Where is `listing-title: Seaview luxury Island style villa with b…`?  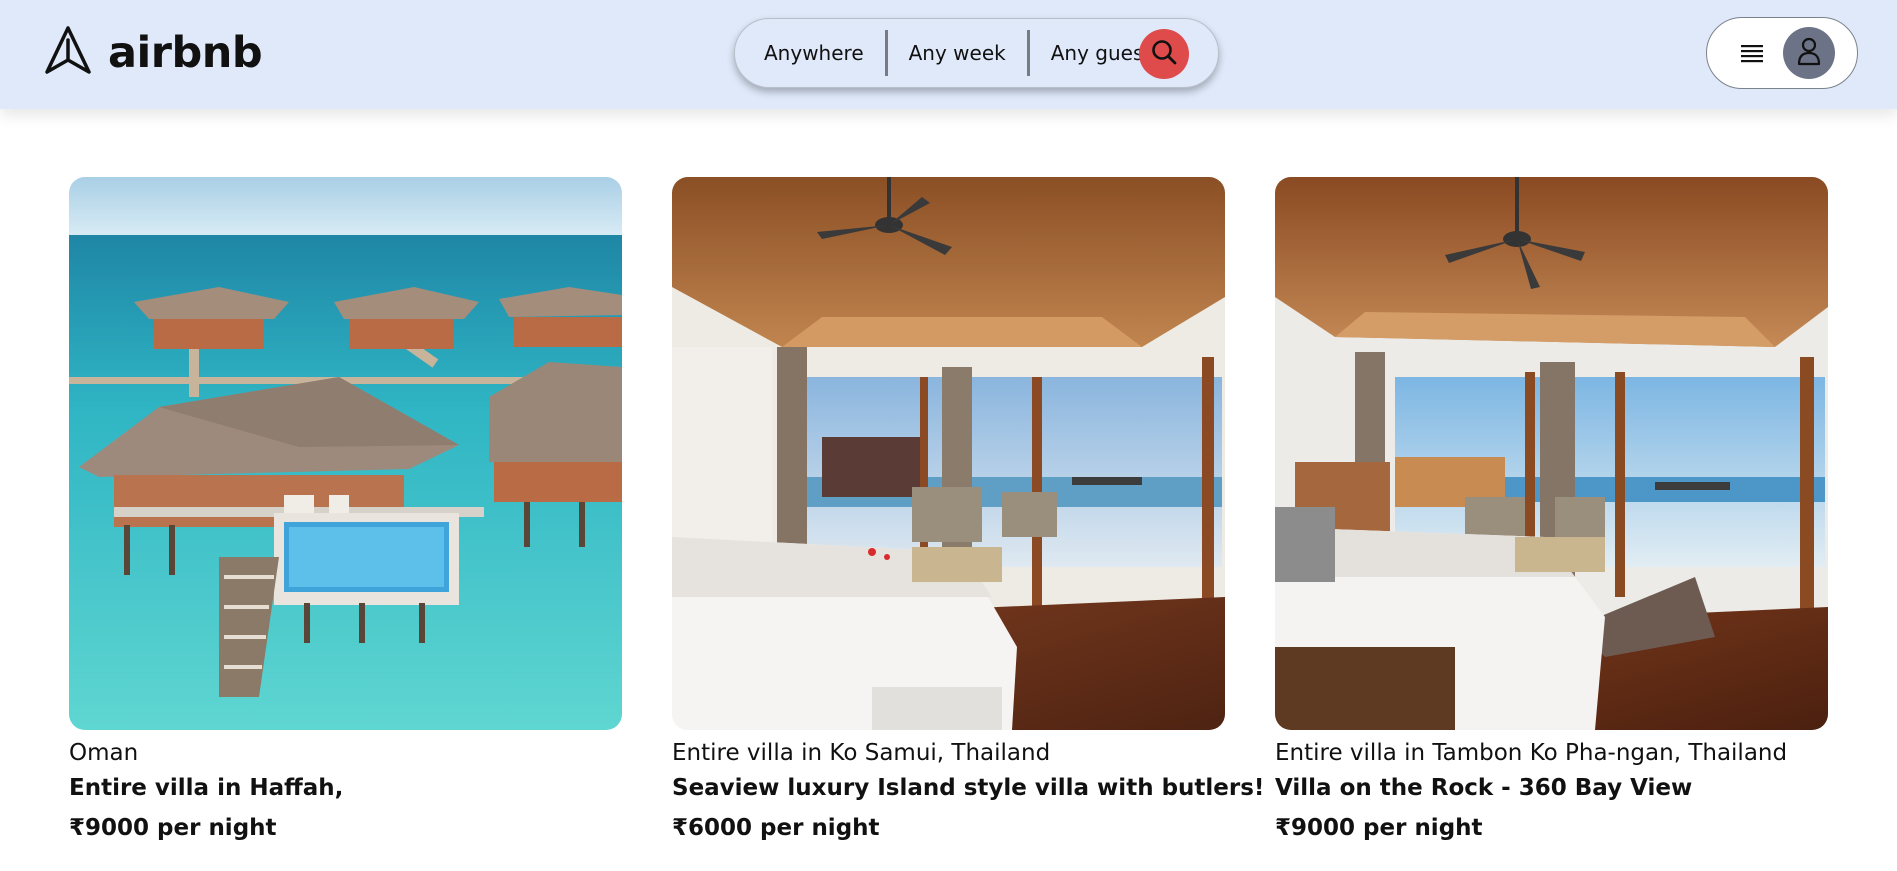 listing-title: Seaview luxury Island style villa with b… is located at coordinates (968, 788).